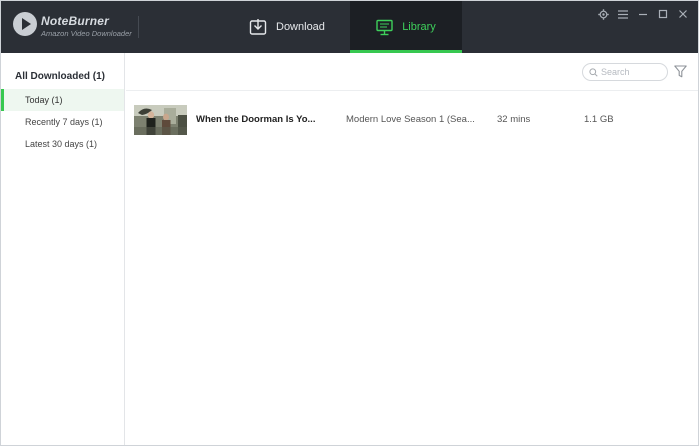 This screenshot has width=699, height=446. I want to click on app-logo-icon, so click(25, 24).